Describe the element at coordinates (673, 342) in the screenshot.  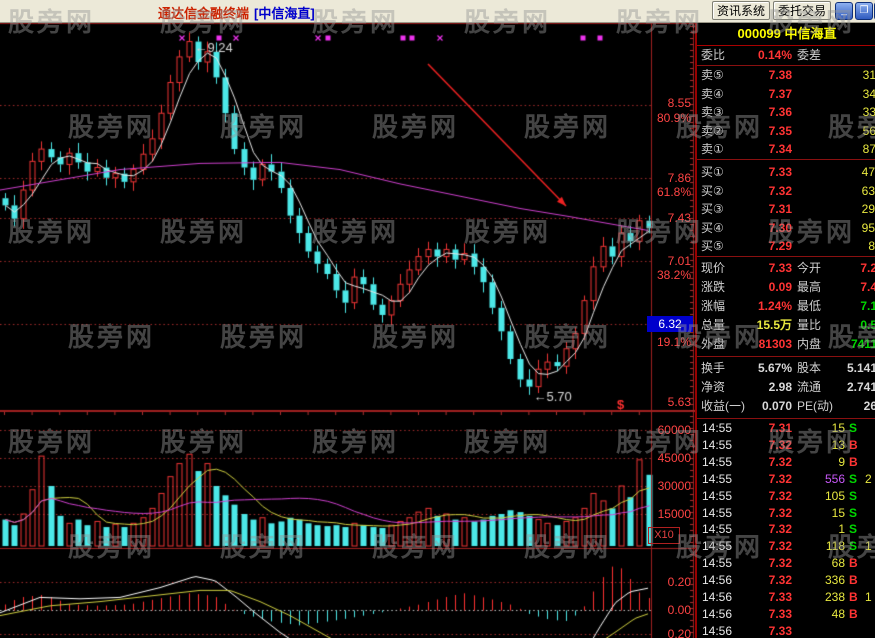
I see `price-axis-label: 19.1%` at that location.